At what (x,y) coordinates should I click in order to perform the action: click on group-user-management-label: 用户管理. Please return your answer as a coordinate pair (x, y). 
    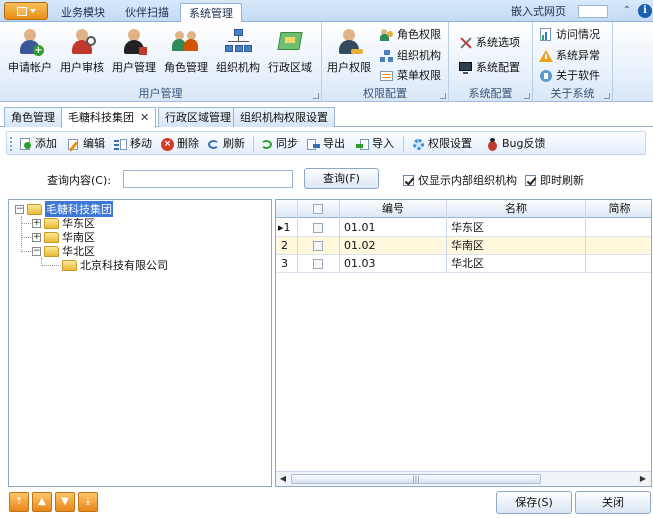
    Looking at the image, I should click on (160, 93).